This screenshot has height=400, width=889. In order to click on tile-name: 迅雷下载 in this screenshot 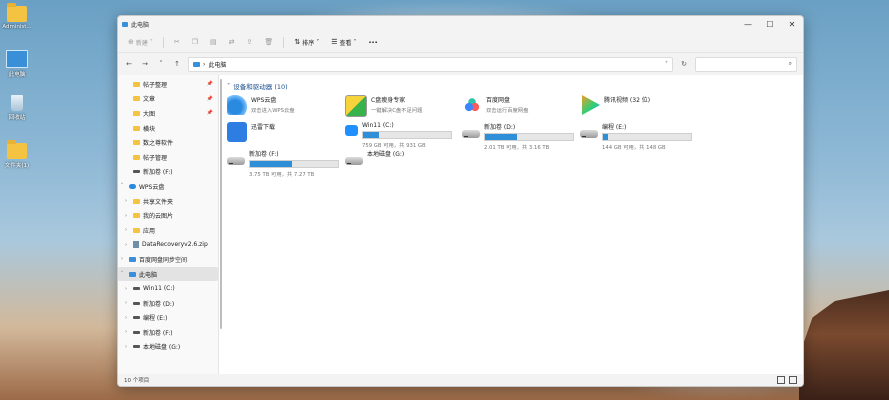, I will do `click(263, 127)`.